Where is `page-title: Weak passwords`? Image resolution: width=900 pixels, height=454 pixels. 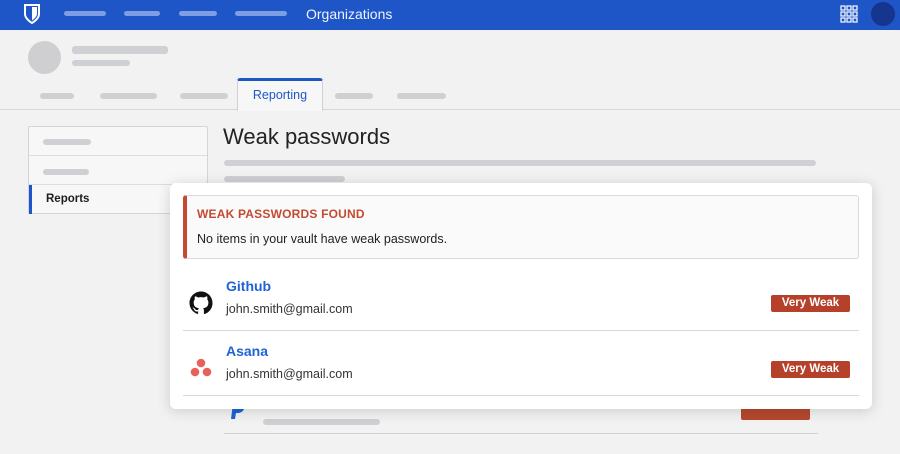
page-title: Weak passwords is located at coordinates (307, 136).